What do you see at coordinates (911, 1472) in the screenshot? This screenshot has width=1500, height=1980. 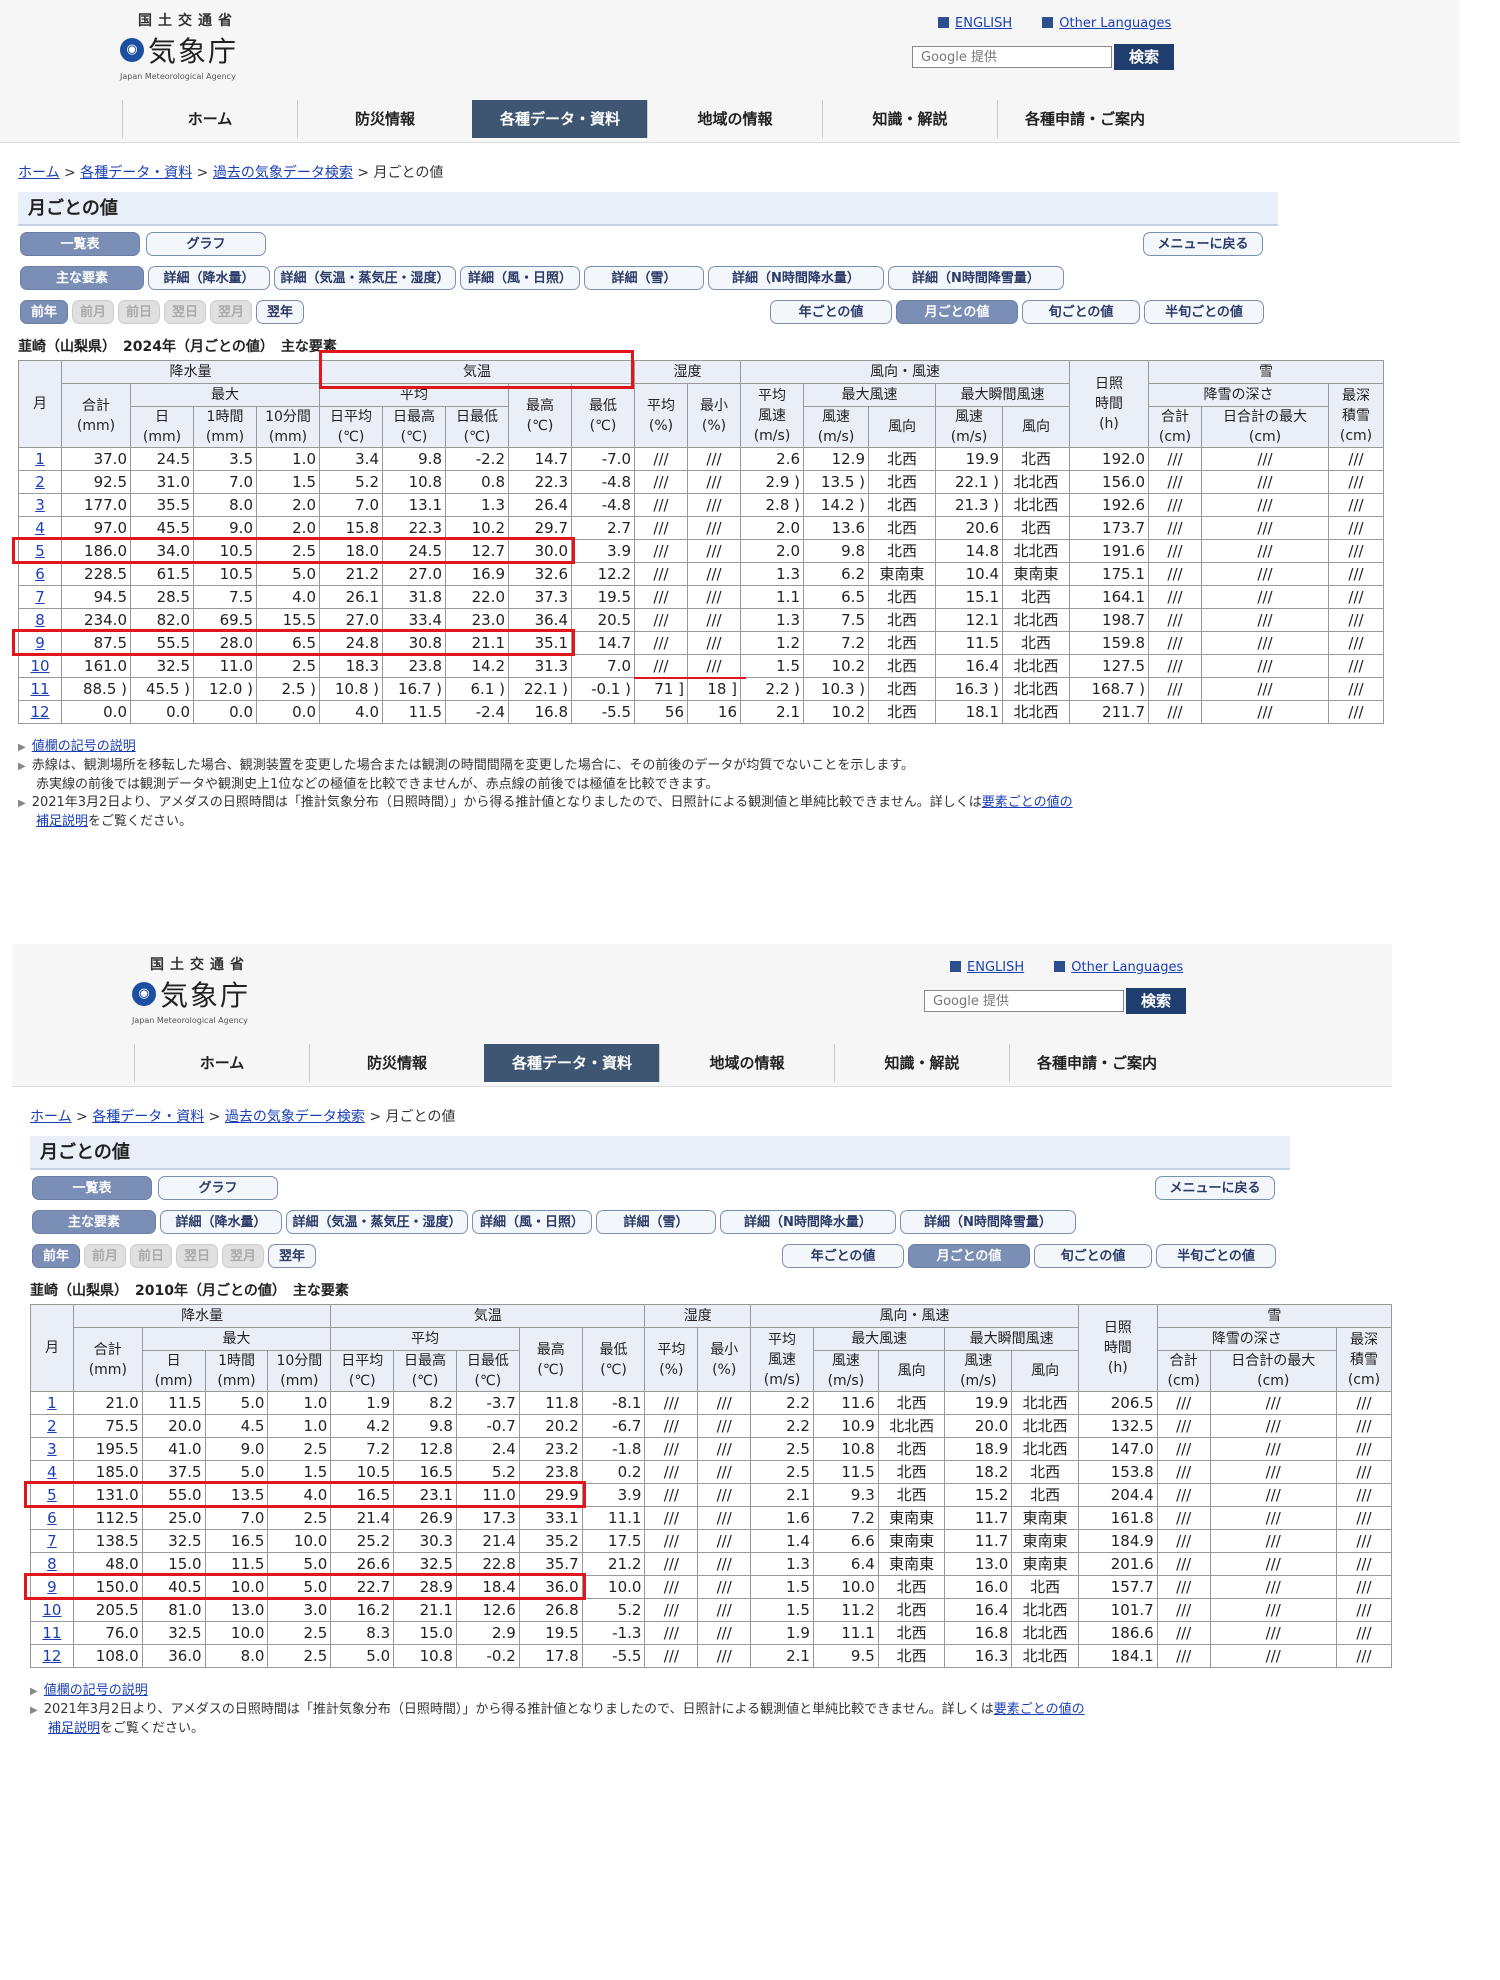 I see `data-cell: 北西` at bounding box center [911, 1472].